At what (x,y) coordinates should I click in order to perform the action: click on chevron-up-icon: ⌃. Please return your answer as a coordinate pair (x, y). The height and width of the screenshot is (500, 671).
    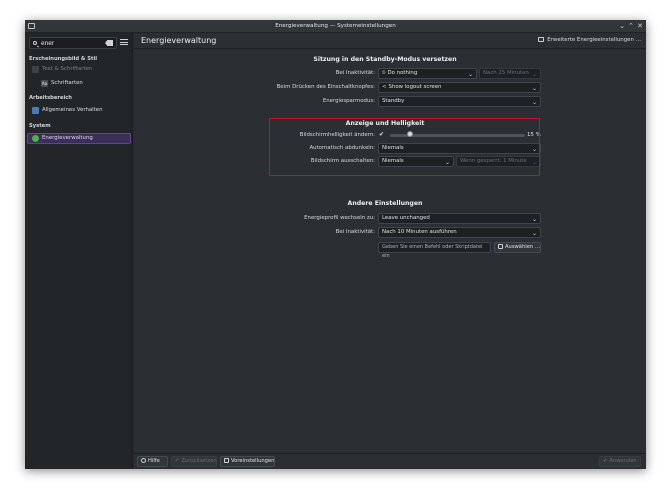
    Looking at the image, I should click on (631, 26).